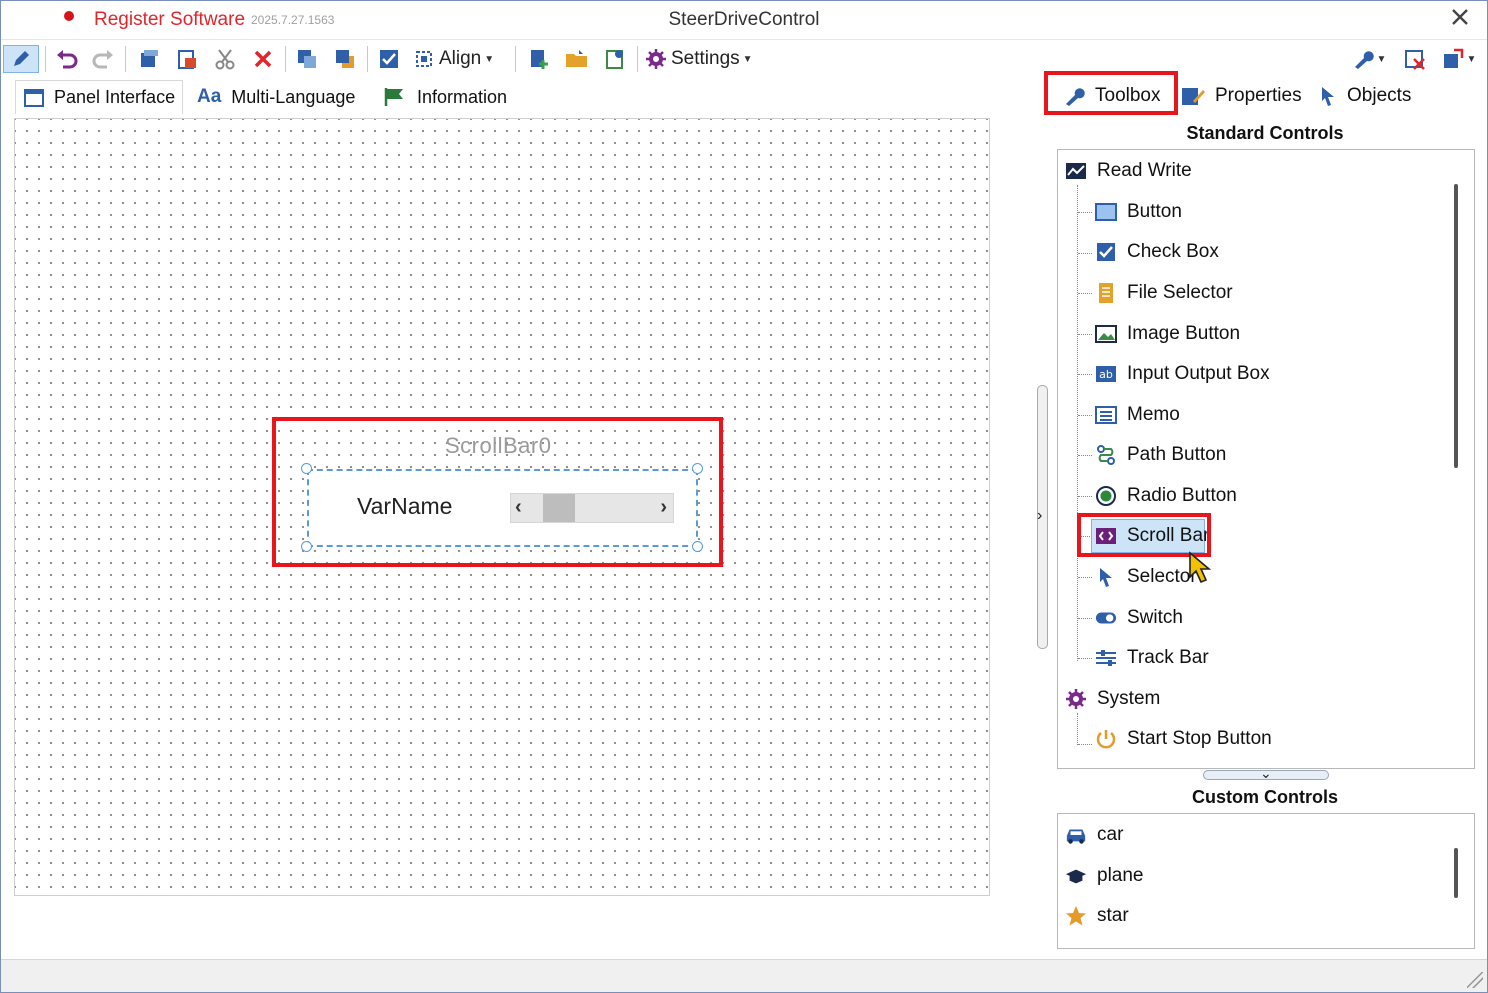 The height and width of the screenshot is (993, 1488). I want to click on custom-item-star: star, so click(1097, 916).